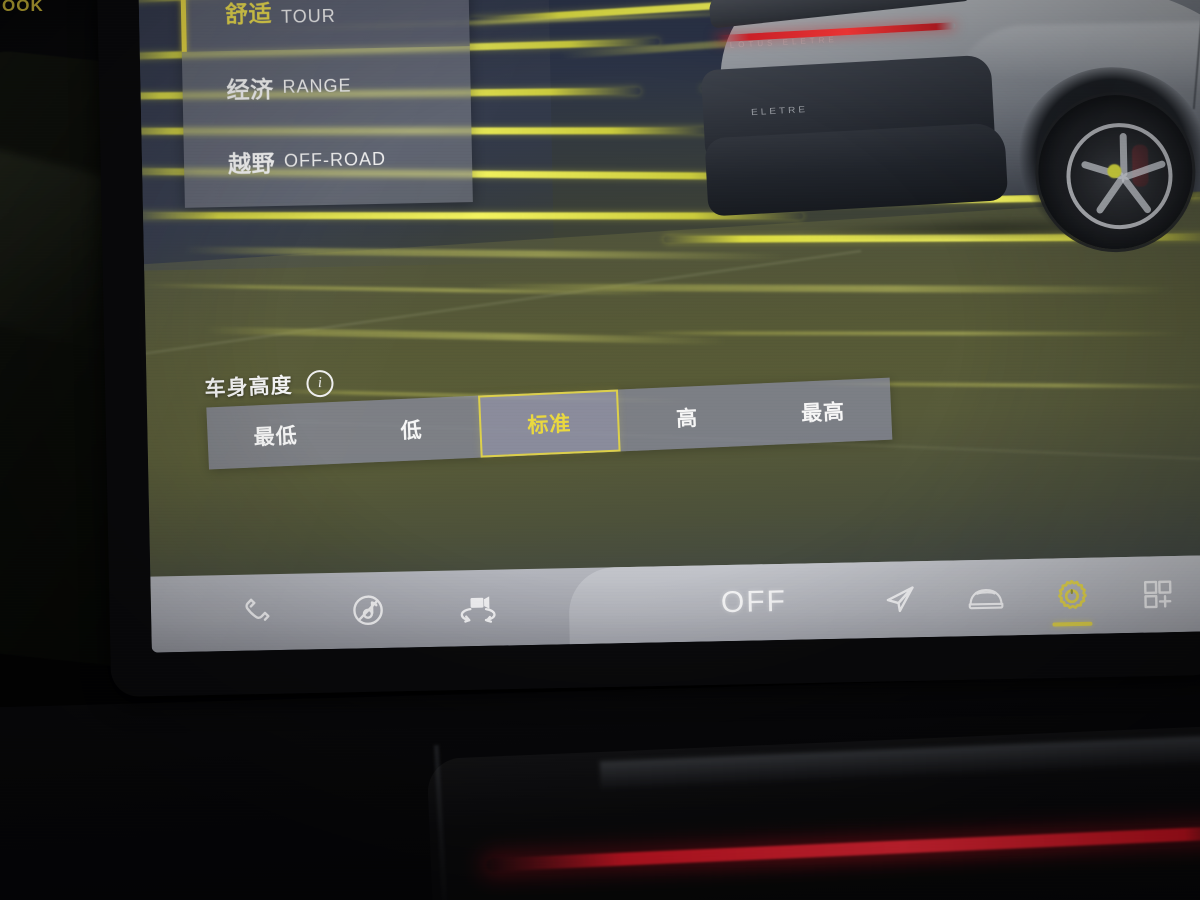  What do you see at coordinates (687, 418) in the screenshot?
I see `body-height-option-high: 高` at bounding box center [687, 418].